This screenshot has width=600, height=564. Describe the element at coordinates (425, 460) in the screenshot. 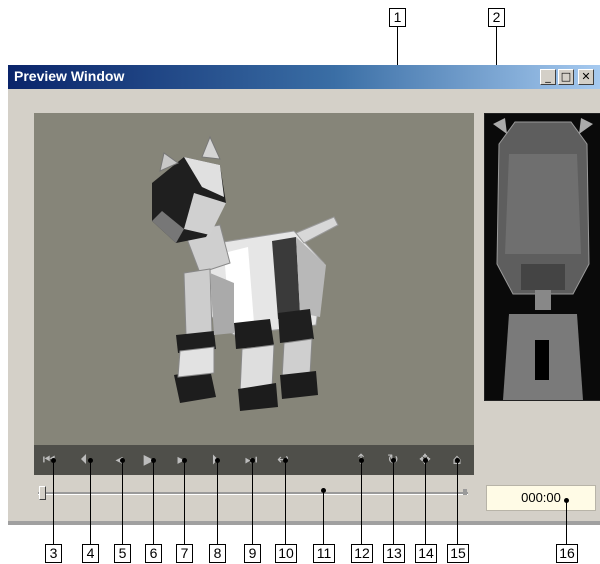

I see `callout-14-dot` at that location.